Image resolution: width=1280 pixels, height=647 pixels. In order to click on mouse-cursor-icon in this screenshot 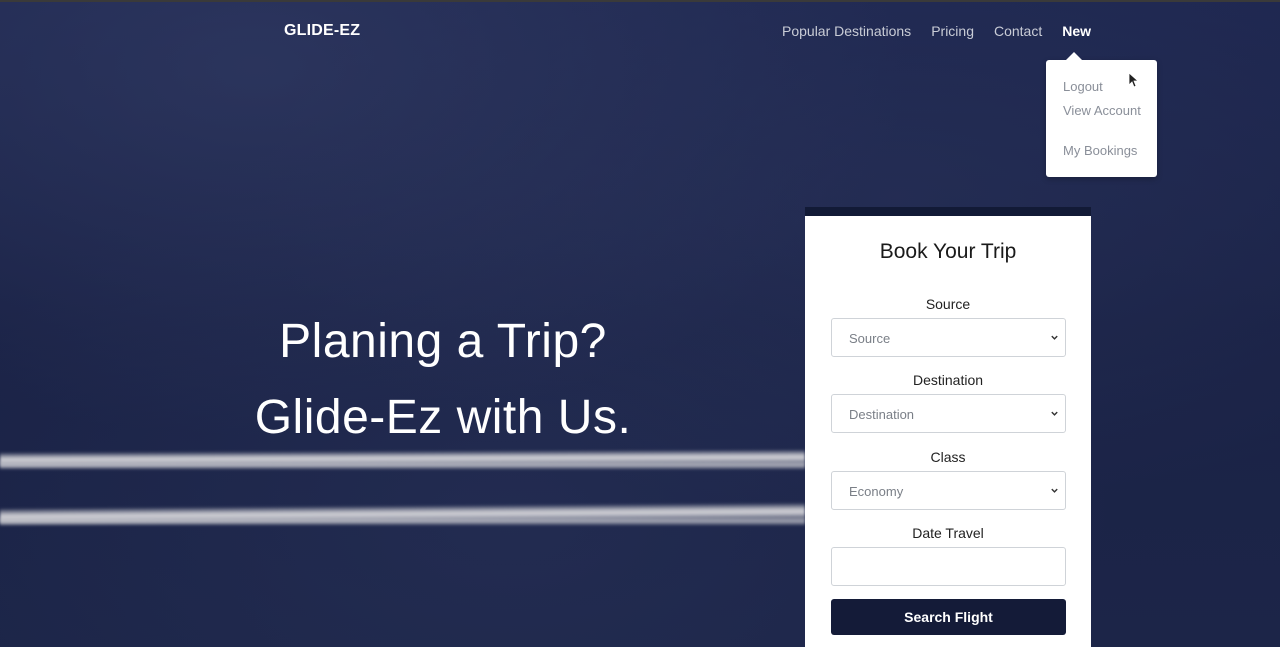, I will do `click(1134, 80)`.